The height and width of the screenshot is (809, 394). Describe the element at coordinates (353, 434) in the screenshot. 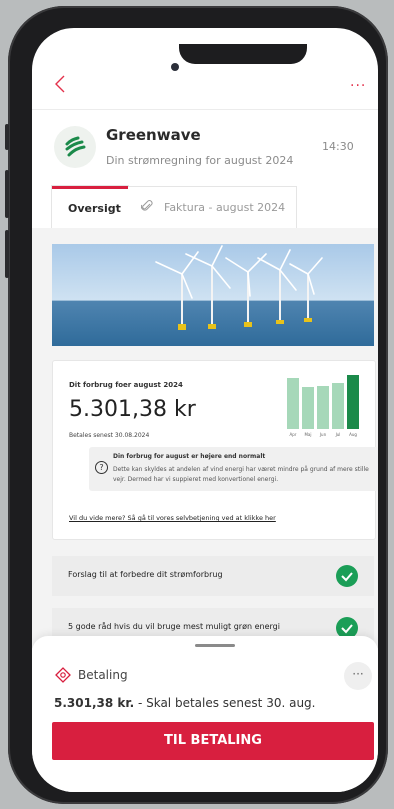

I see `chart-tick-label: Aug` at that location.